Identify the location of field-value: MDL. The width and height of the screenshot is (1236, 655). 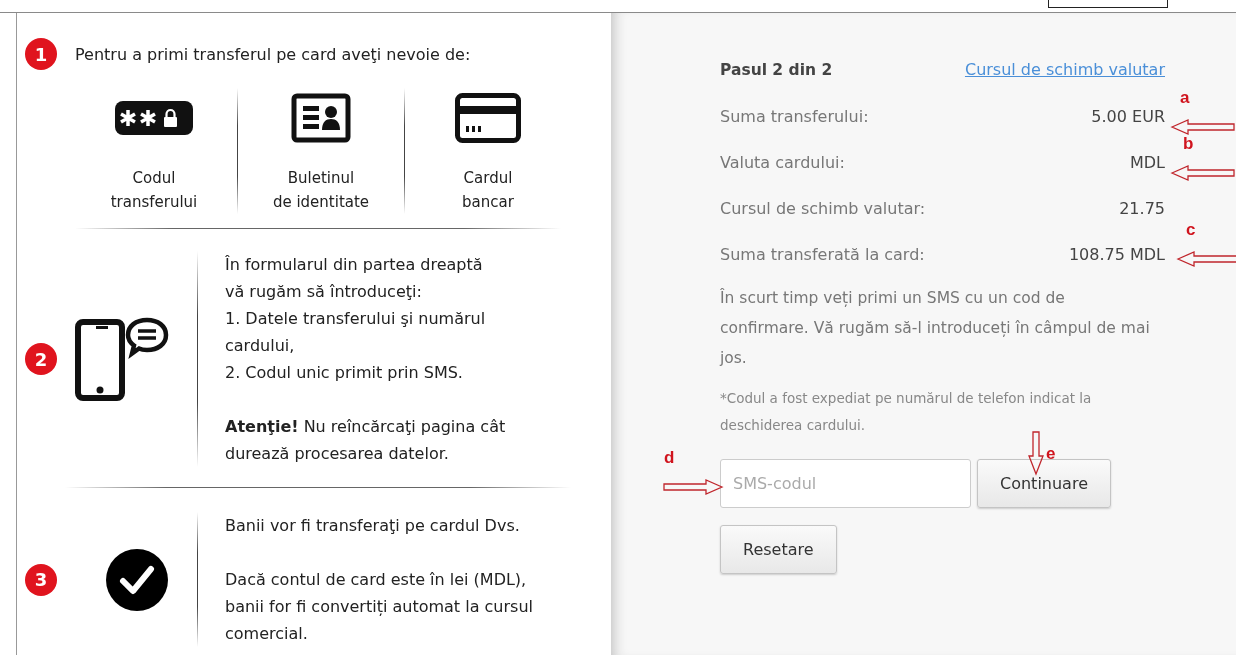
(1147, 162).